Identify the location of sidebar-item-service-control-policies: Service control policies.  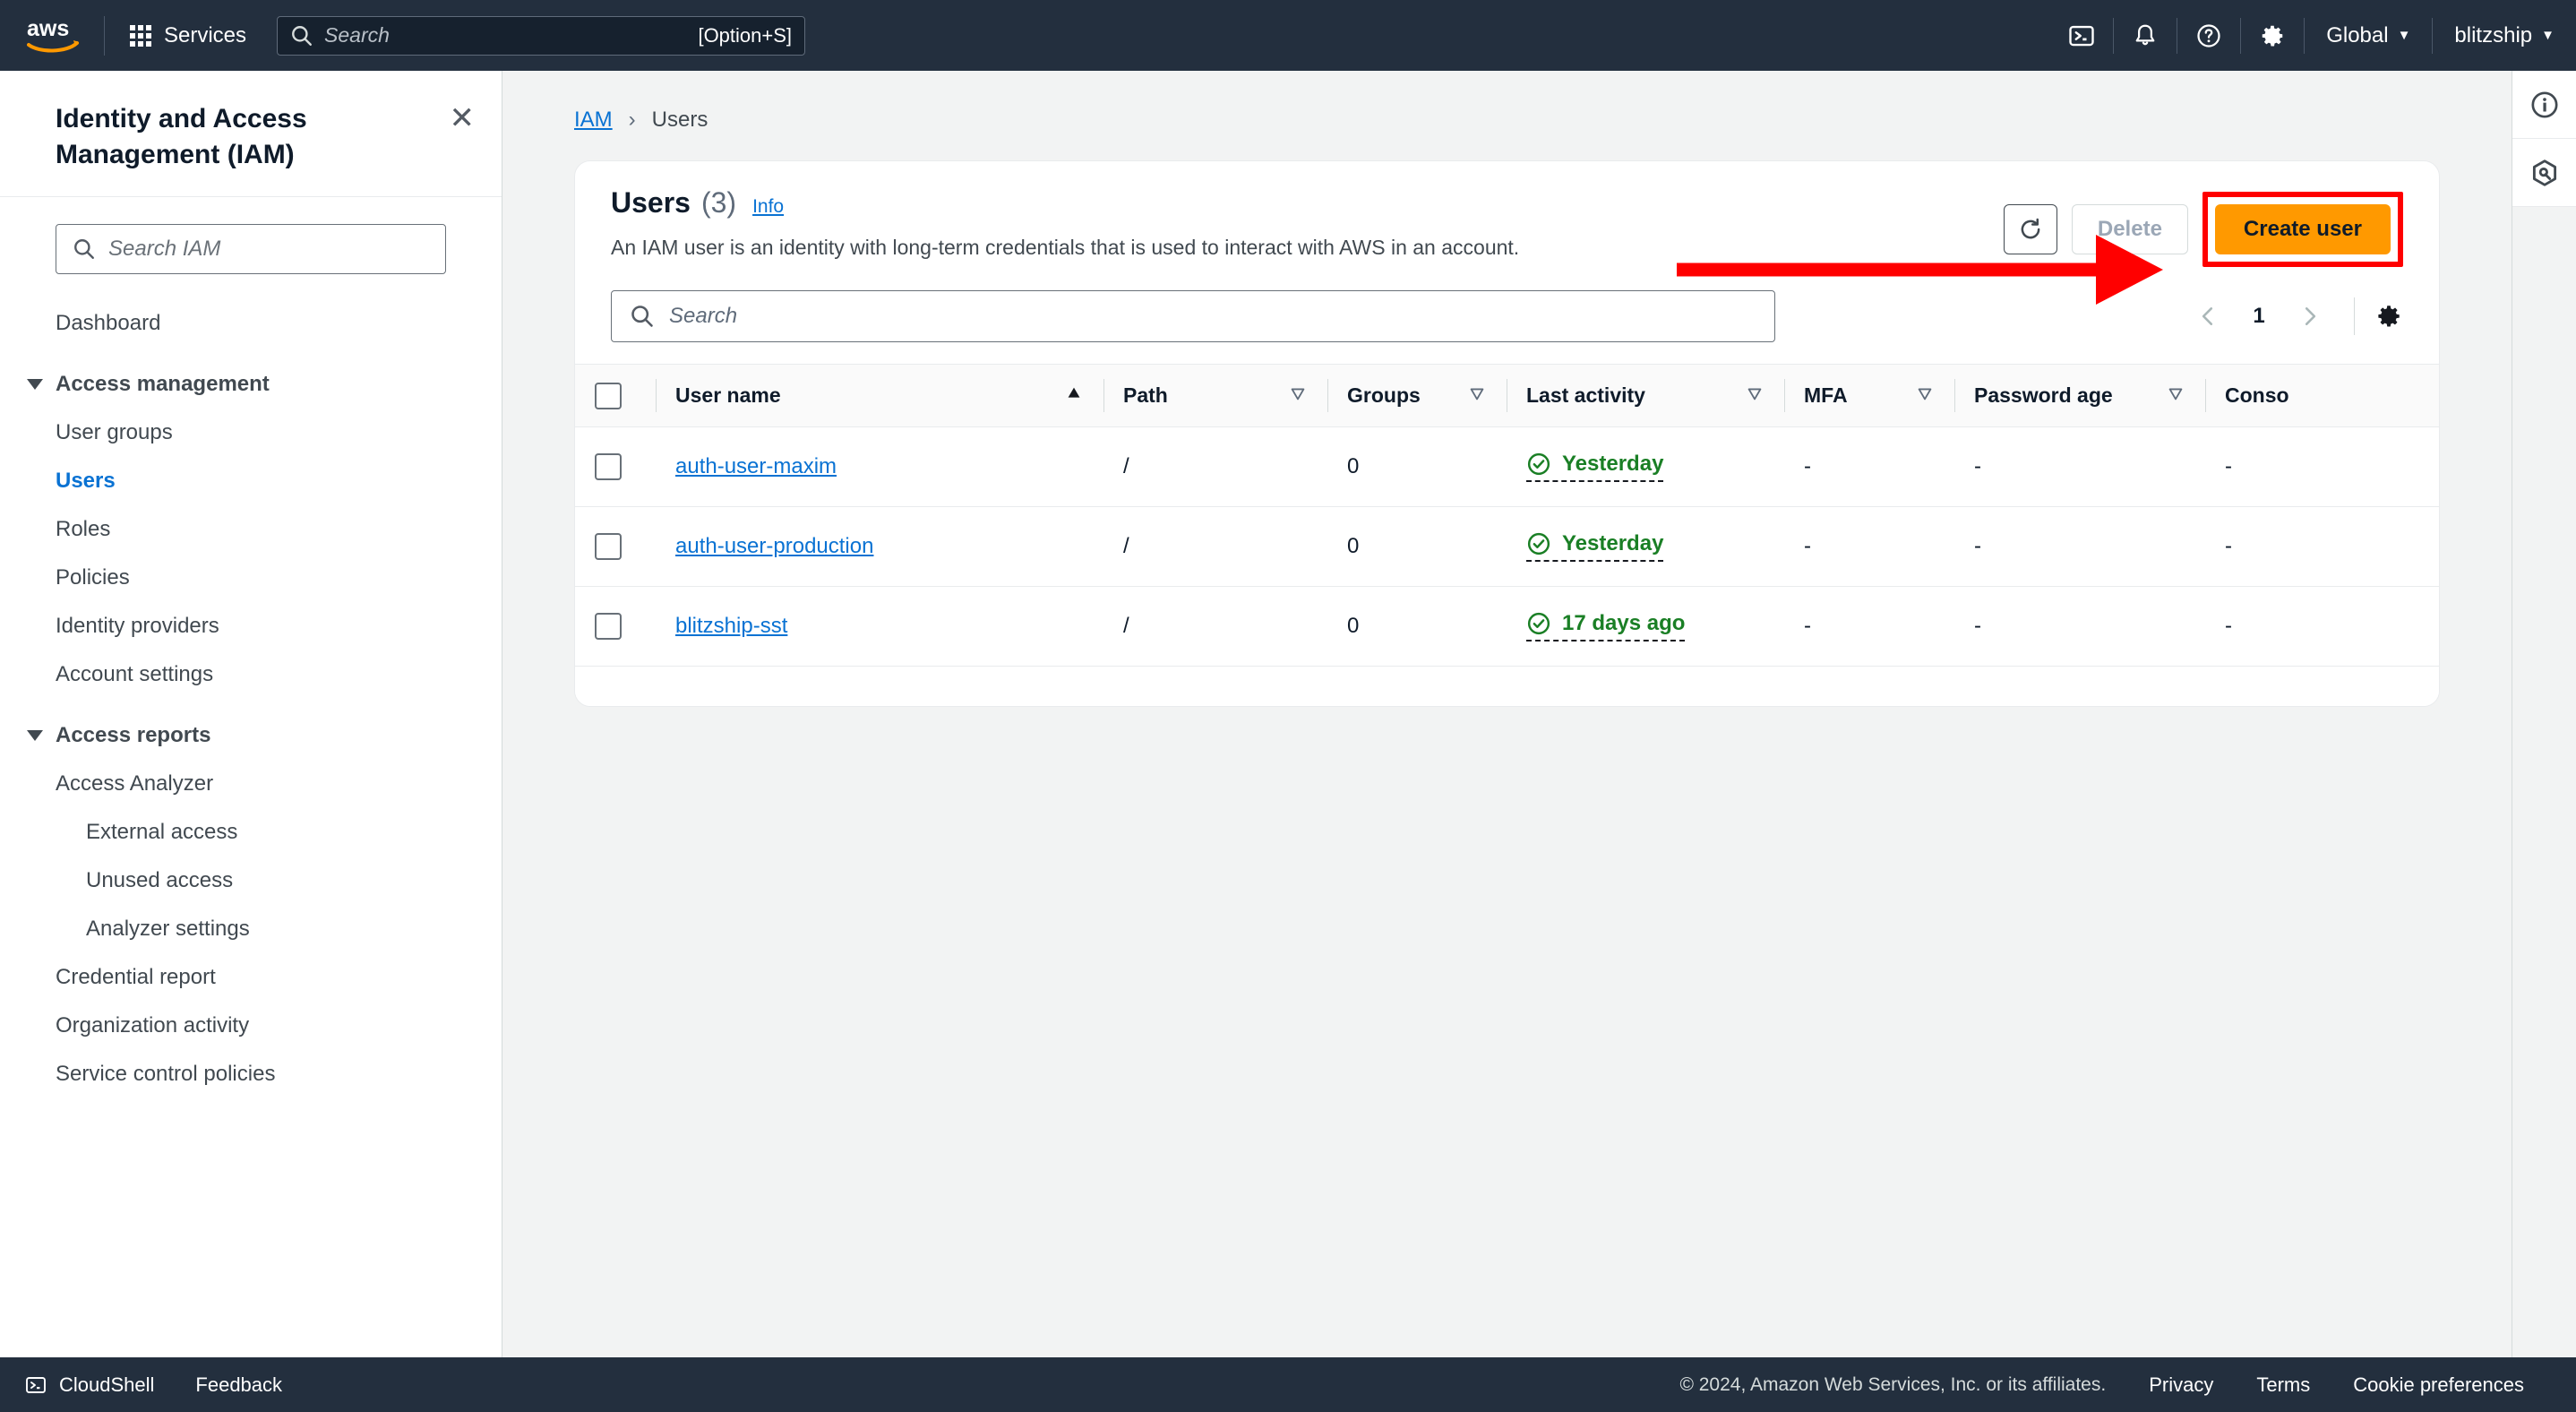
(251, 1074).